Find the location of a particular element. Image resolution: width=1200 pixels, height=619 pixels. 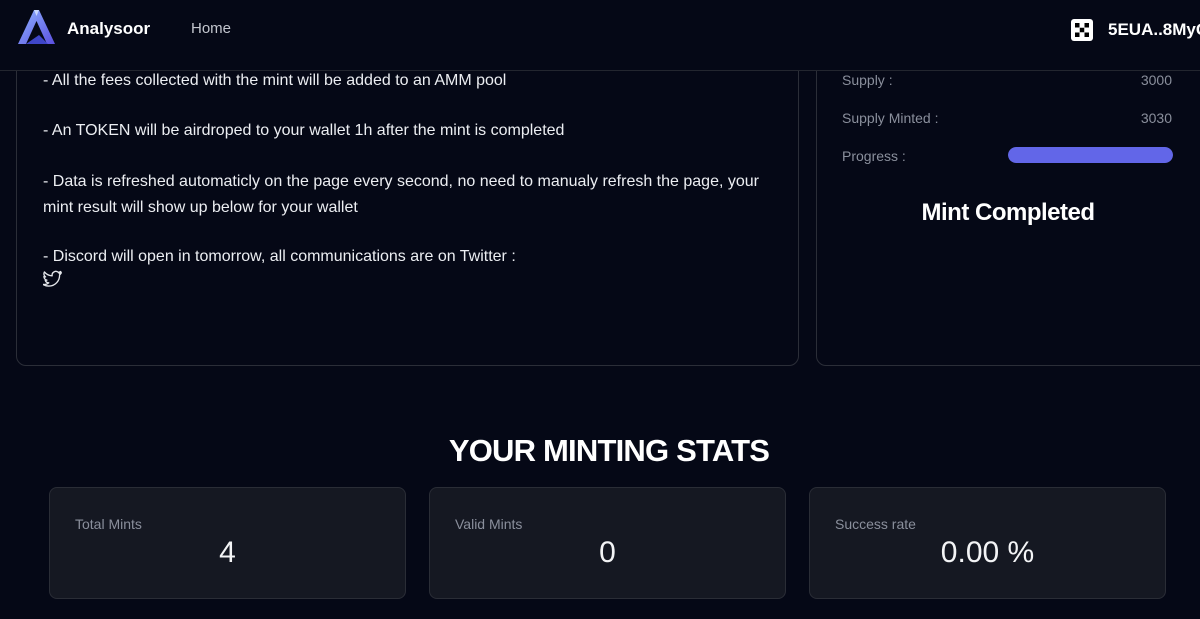

stat-card-value: 0 is located at coordinates (607, 552).